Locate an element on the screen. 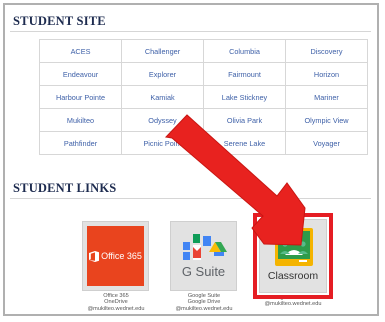 Image resolution: width=385 pixels, height=322 pixels. school-link-pathfinder: Pathfinder is located at coordinates (80, 143).